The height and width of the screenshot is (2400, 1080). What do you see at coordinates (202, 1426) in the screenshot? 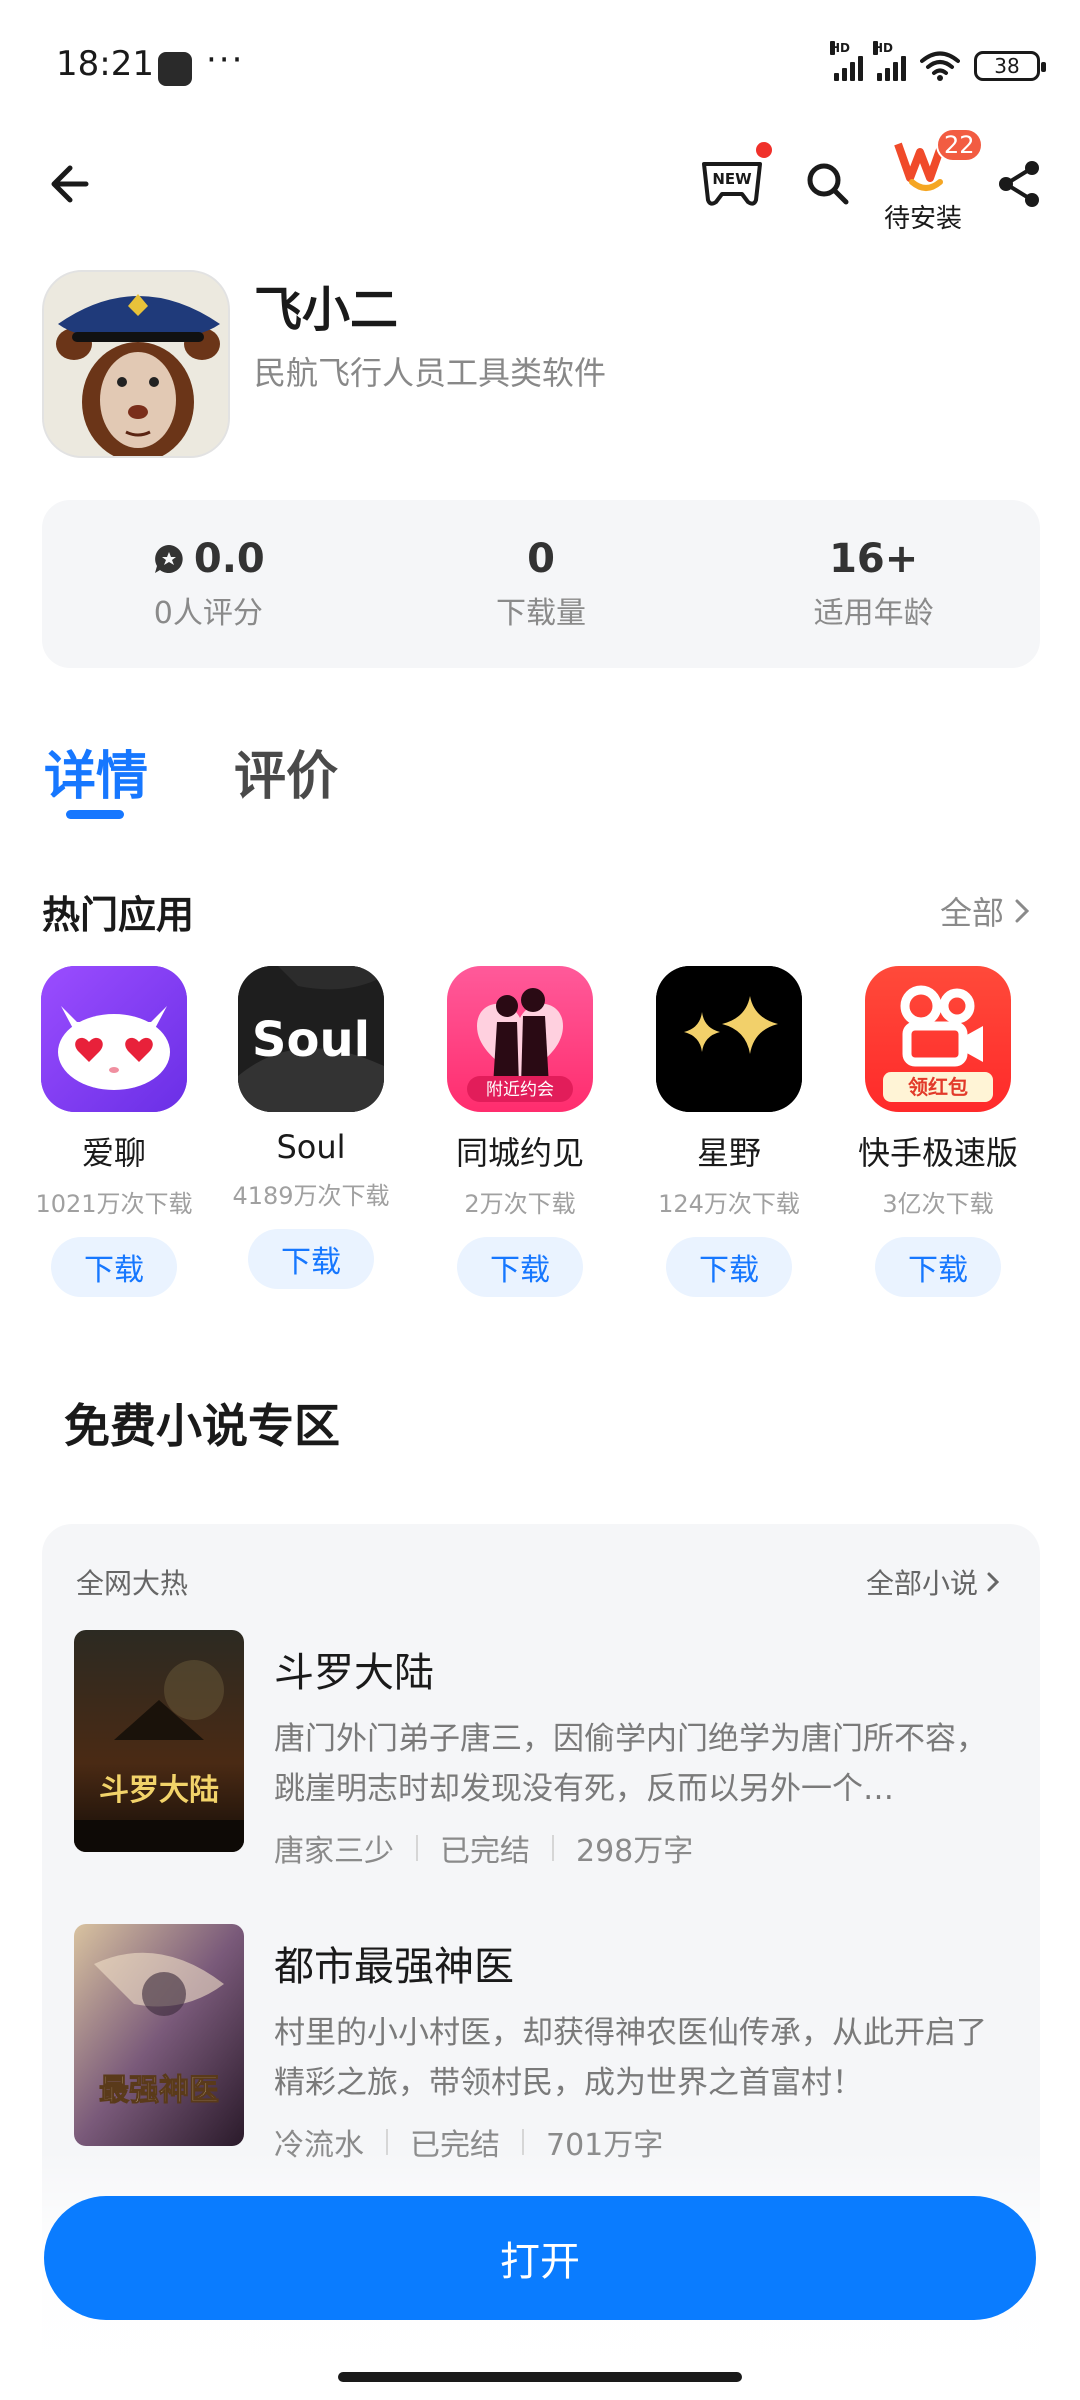
I see `novel-section-title: 免费小说专区` at bounding box center [202, 1426].